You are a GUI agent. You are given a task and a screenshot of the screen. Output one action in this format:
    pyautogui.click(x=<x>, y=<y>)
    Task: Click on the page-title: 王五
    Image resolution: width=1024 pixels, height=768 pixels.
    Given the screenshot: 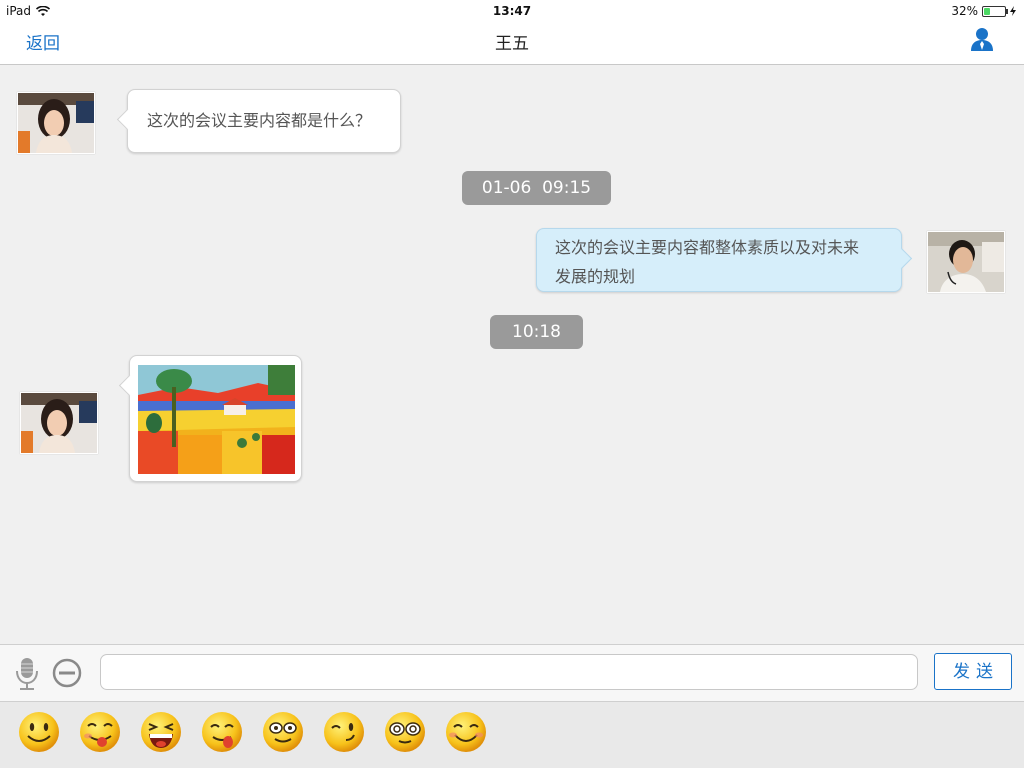 What is the action you would take?
    pyautogui.click(x=512, y=44)
    